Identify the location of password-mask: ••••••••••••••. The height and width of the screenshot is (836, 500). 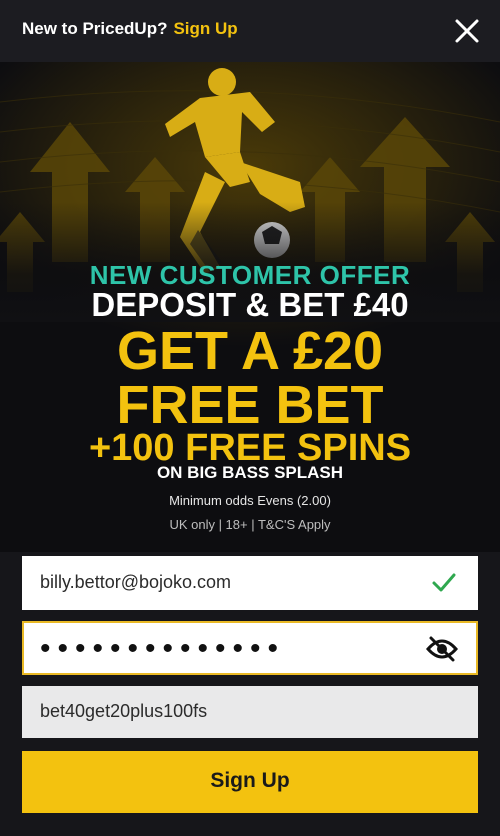
(163, 648).